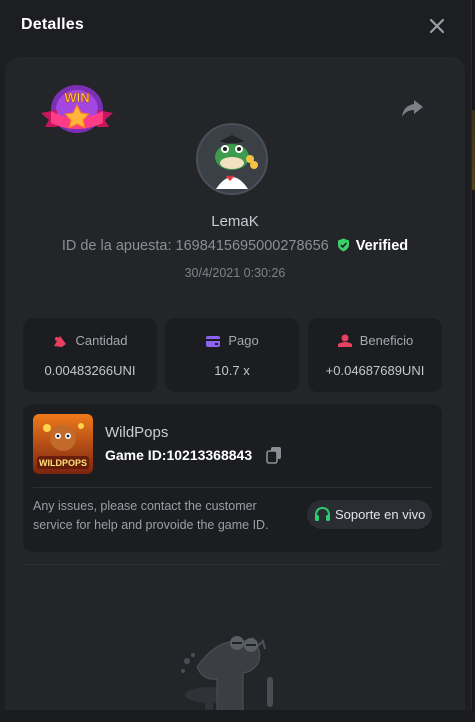 This screenshot has height=722, width=475. Describe the element at coordinates (209, 455) in the screenshot. I see `game-id-value: 10213368843` at that location.